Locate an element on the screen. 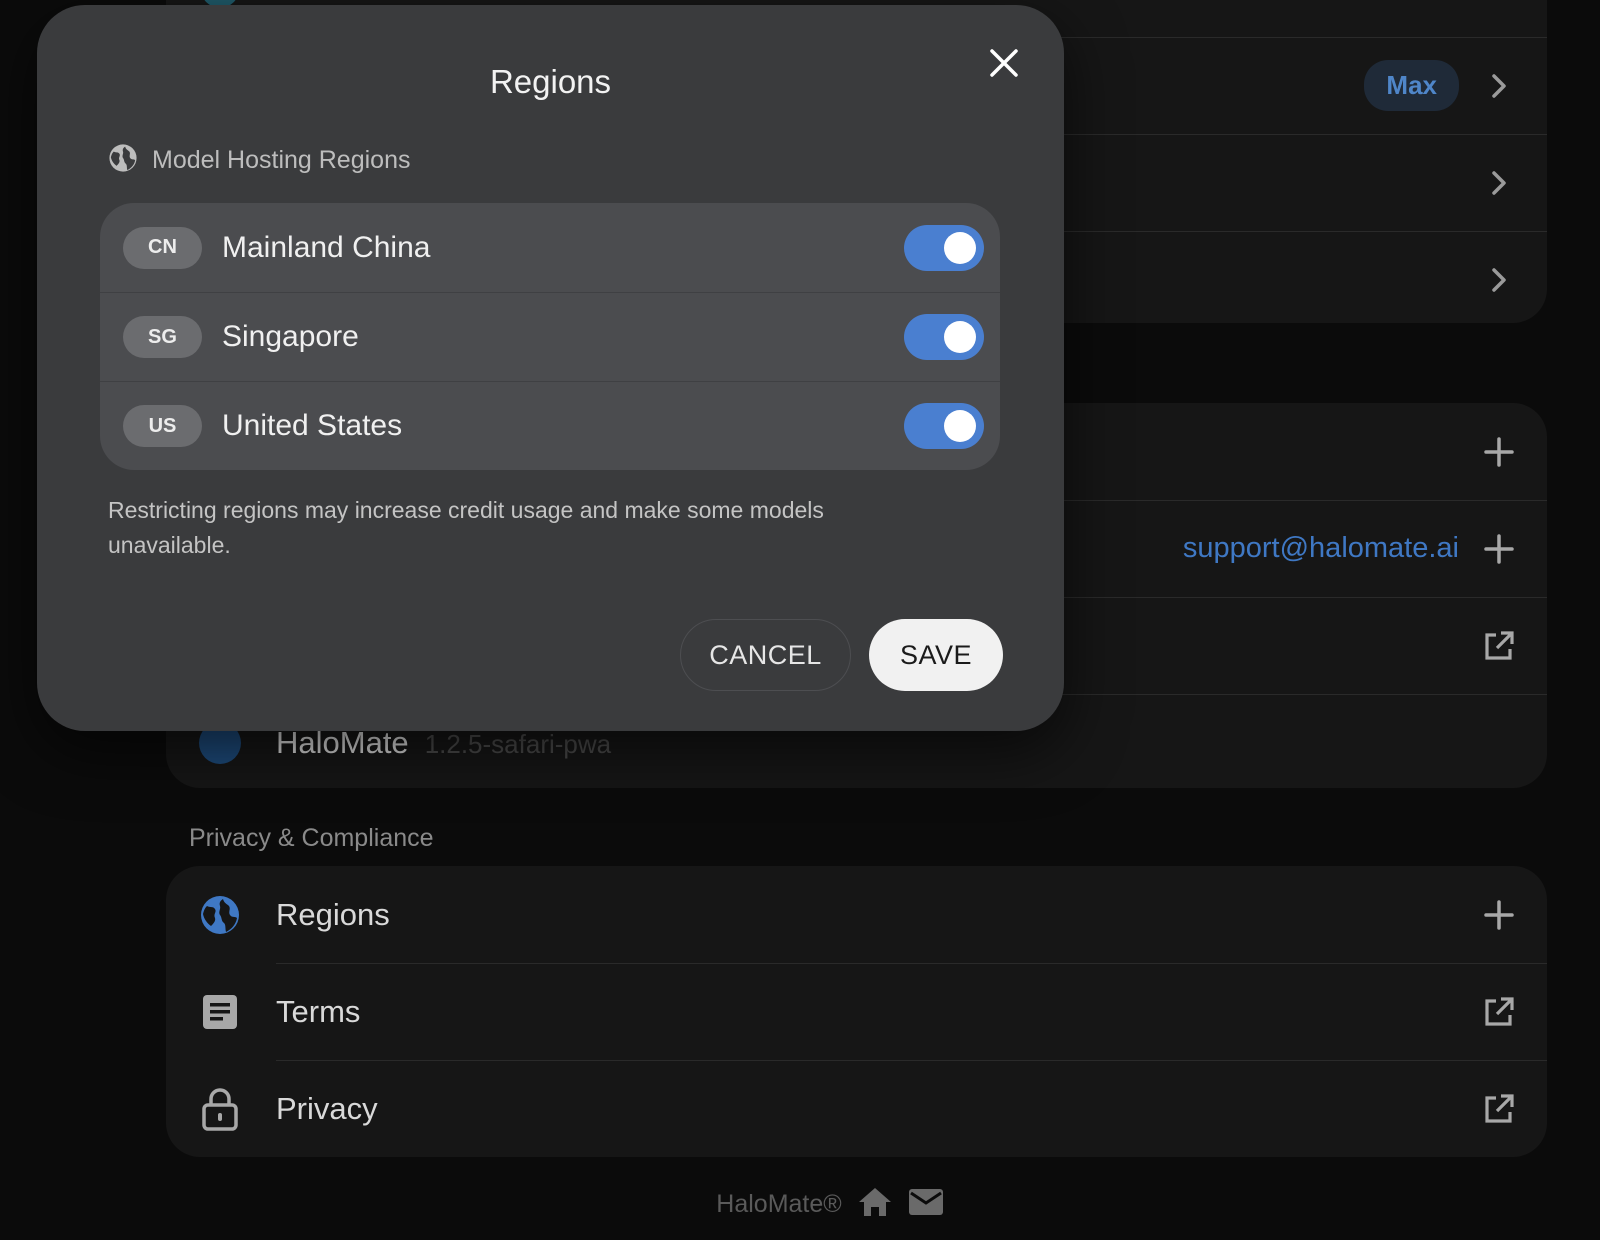 The width and height of the screenshot is (1600, 1240). region-code-badge: CN is located at coordinates (162, 247).